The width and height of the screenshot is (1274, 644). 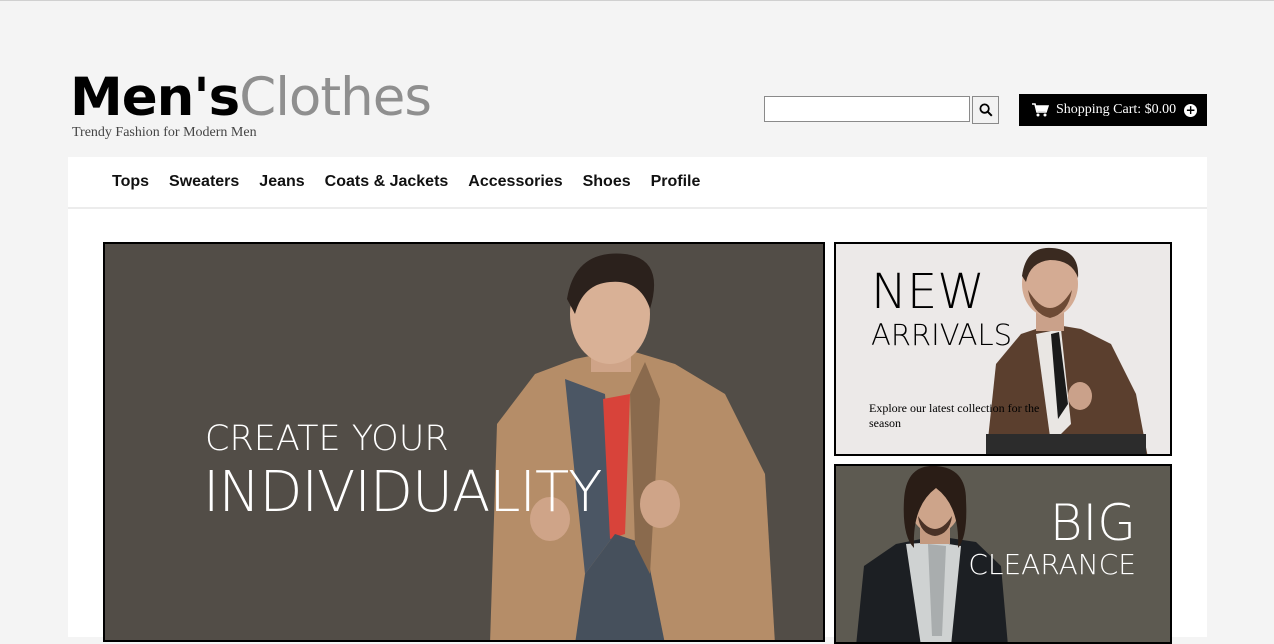 I want to click on nav-item-accessories: Accessories, so click(x=515, y=182).